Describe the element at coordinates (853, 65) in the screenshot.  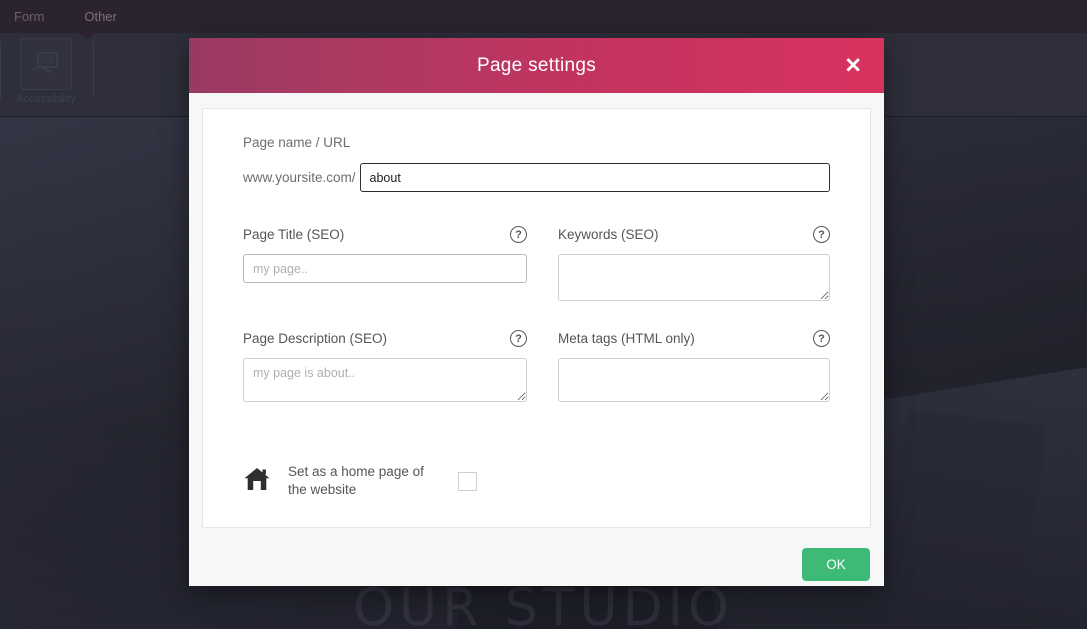
I see `close-icon: ✕` at that location.